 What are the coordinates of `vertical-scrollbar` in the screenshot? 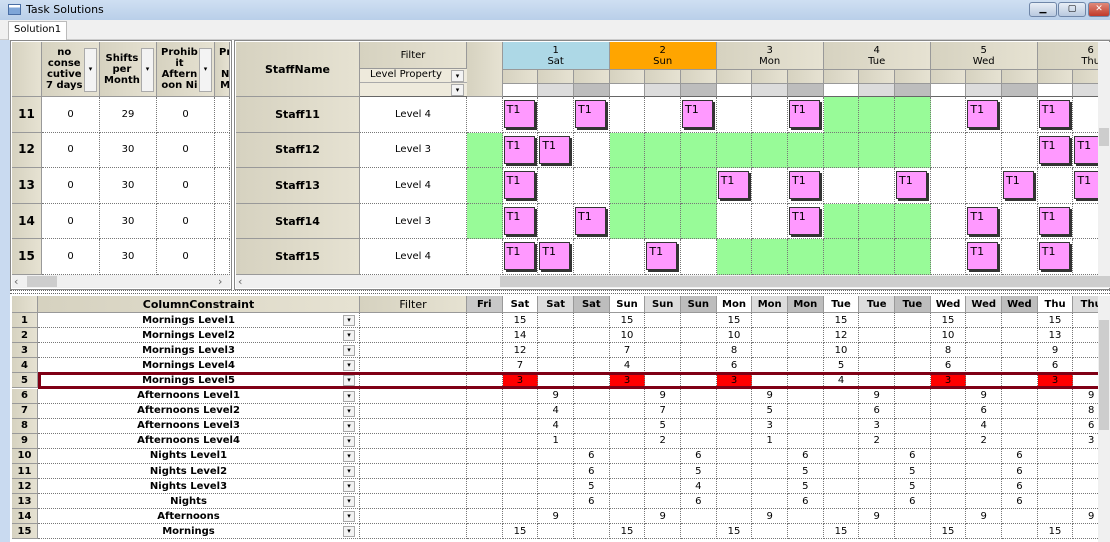 It's located at (1104, 158).